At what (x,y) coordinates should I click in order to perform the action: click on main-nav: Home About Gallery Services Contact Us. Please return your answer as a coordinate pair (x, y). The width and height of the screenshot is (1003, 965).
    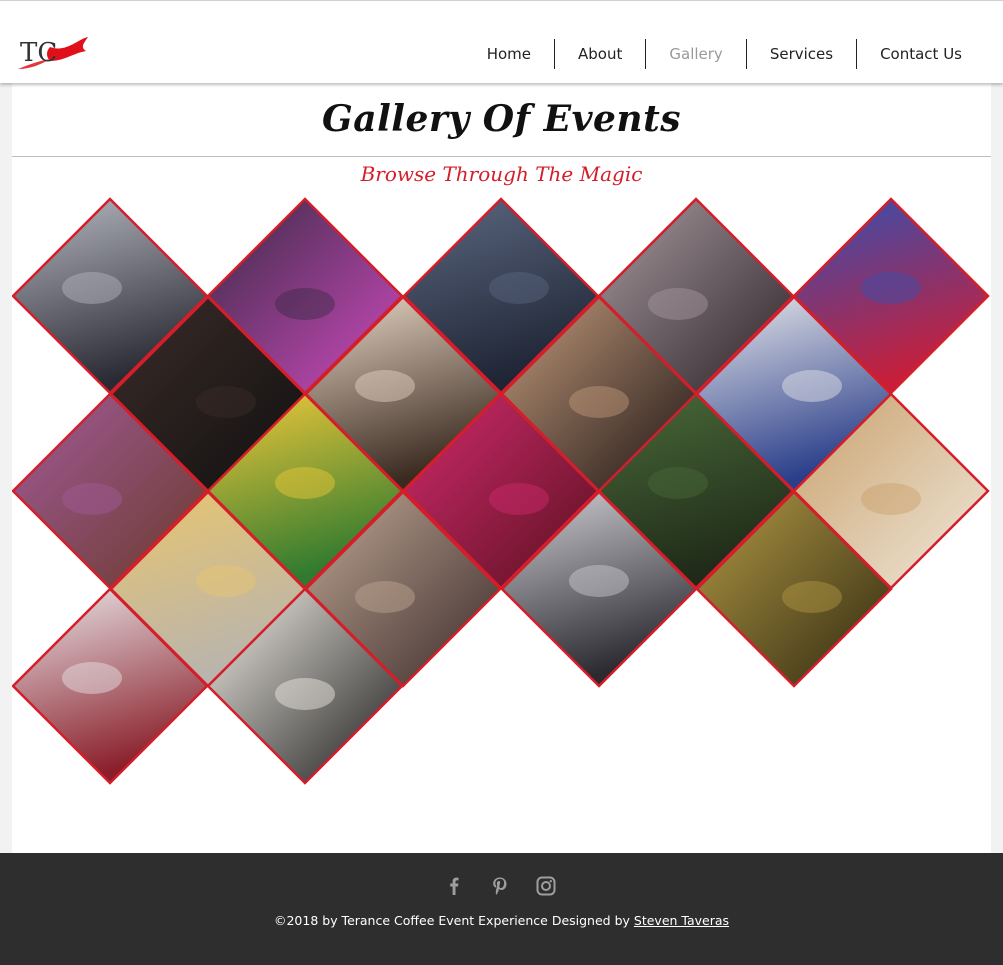
    Looking at the image, I should click on (724, 54).